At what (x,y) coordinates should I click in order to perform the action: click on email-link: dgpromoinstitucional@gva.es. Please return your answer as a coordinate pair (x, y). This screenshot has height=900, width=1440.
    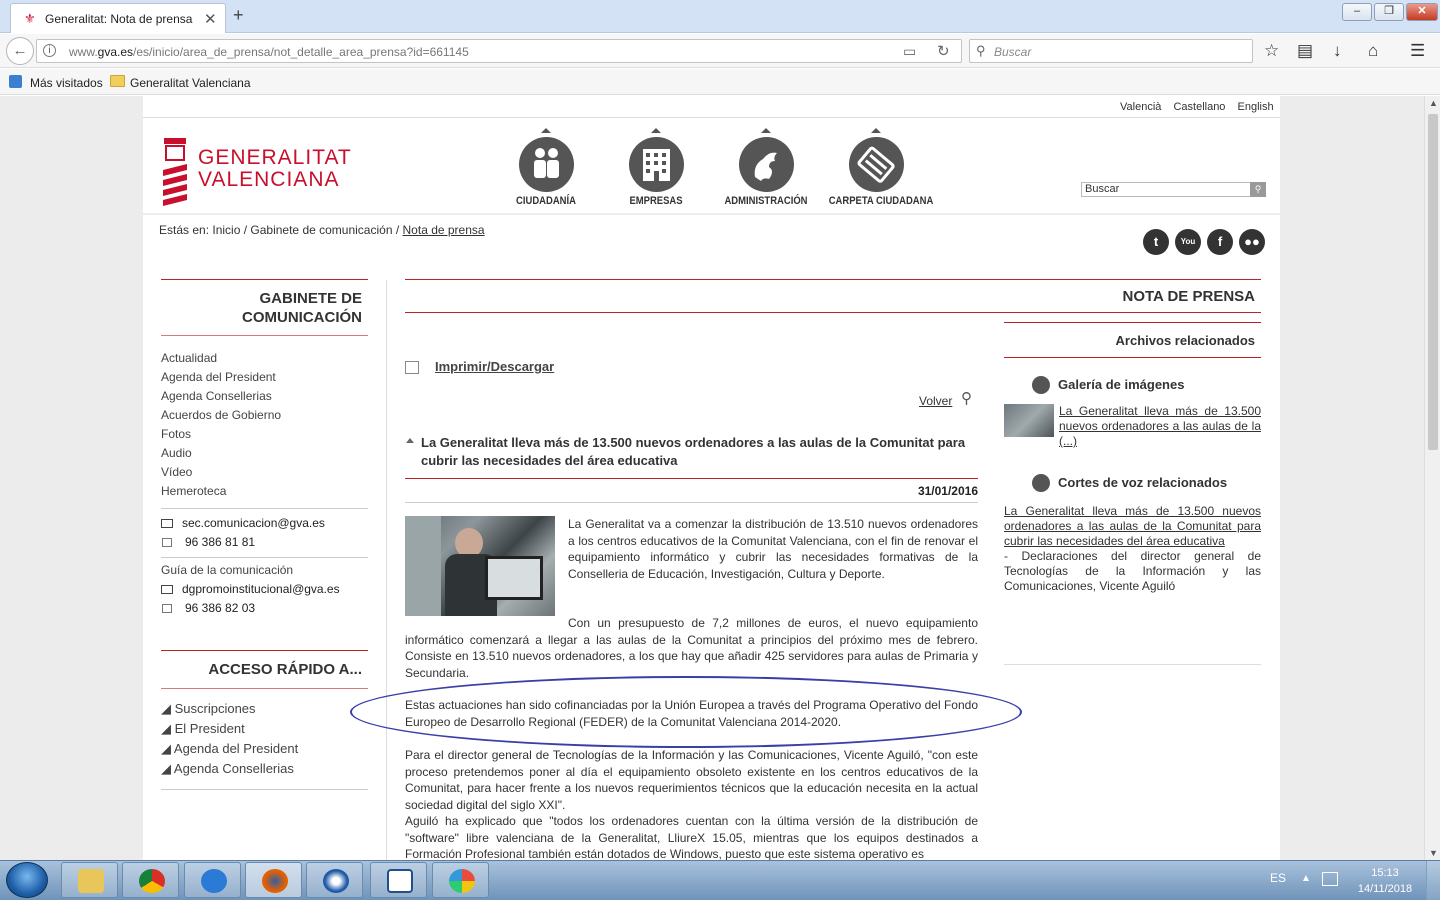
    Looking at the image, I should click on (261, 589).